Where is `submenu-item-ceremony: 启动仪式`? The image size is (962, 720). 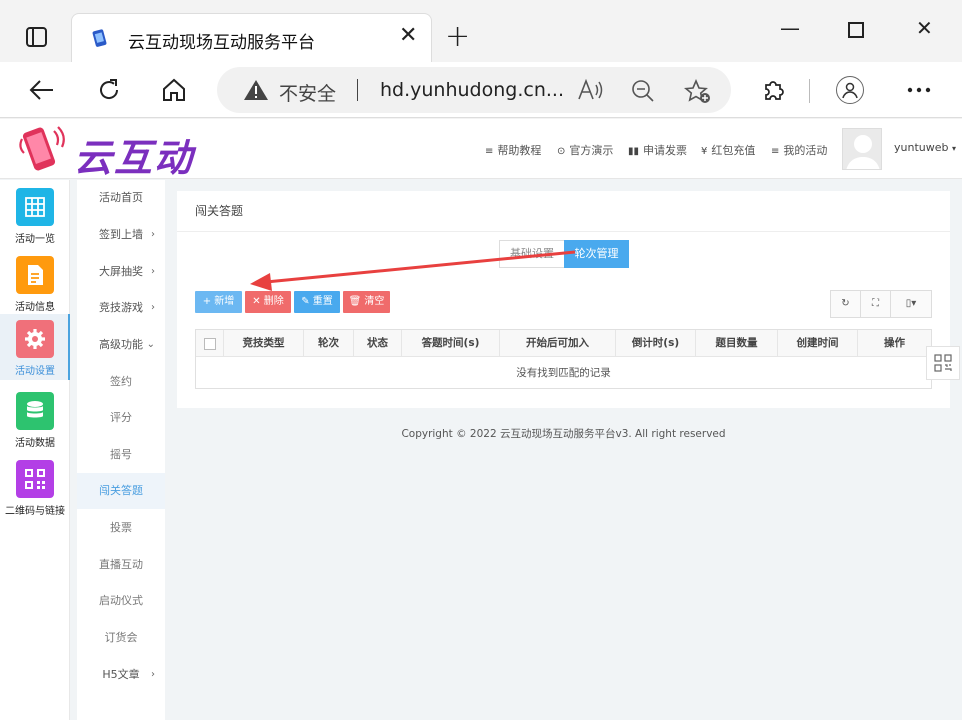 submenu-item-ceremony: 启动仪式 is located at coordinates (121, 601).